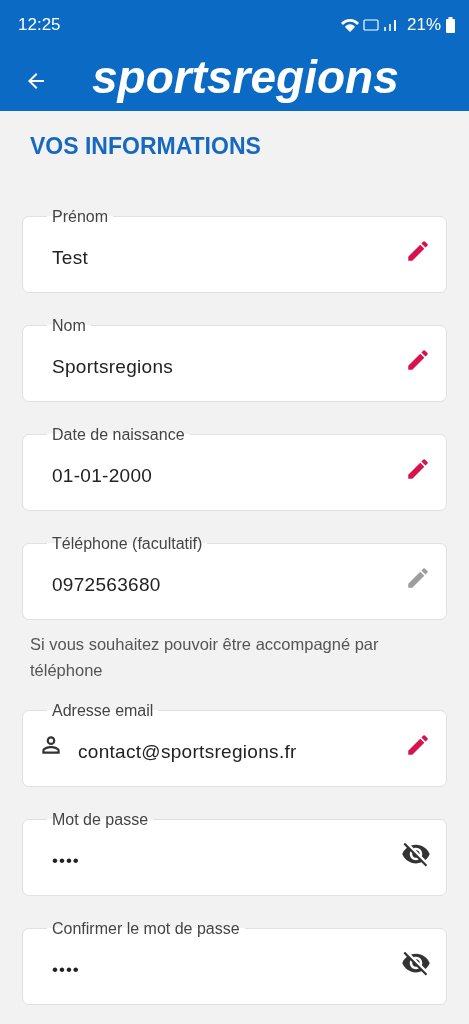 The image size is (469, 1024). I want to click on battery-percent: 21%, so click(423, 25).